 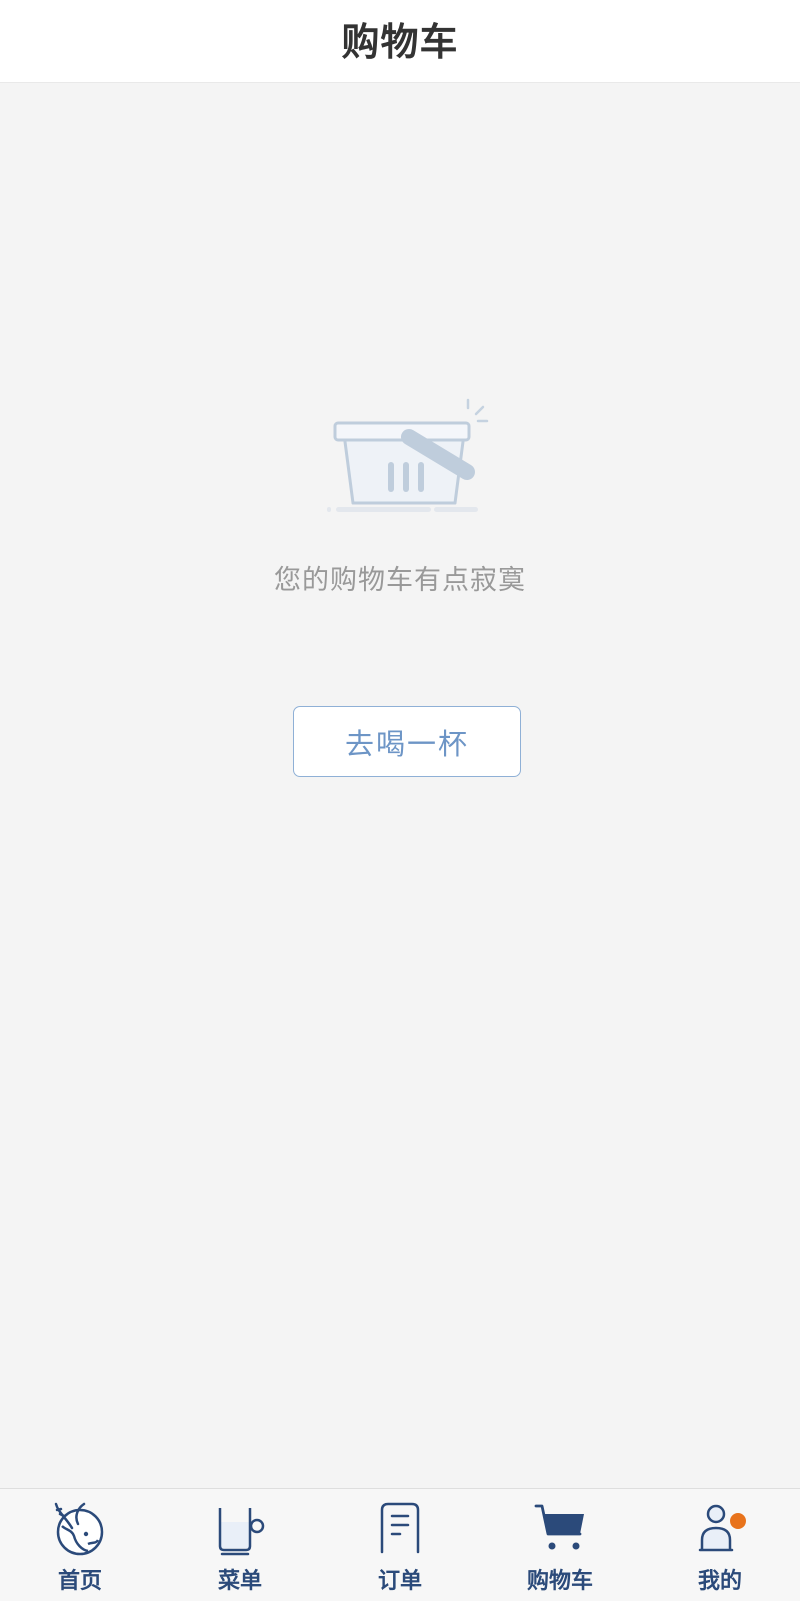 I want to click on cup-icon, so click(x=240, y=1528).